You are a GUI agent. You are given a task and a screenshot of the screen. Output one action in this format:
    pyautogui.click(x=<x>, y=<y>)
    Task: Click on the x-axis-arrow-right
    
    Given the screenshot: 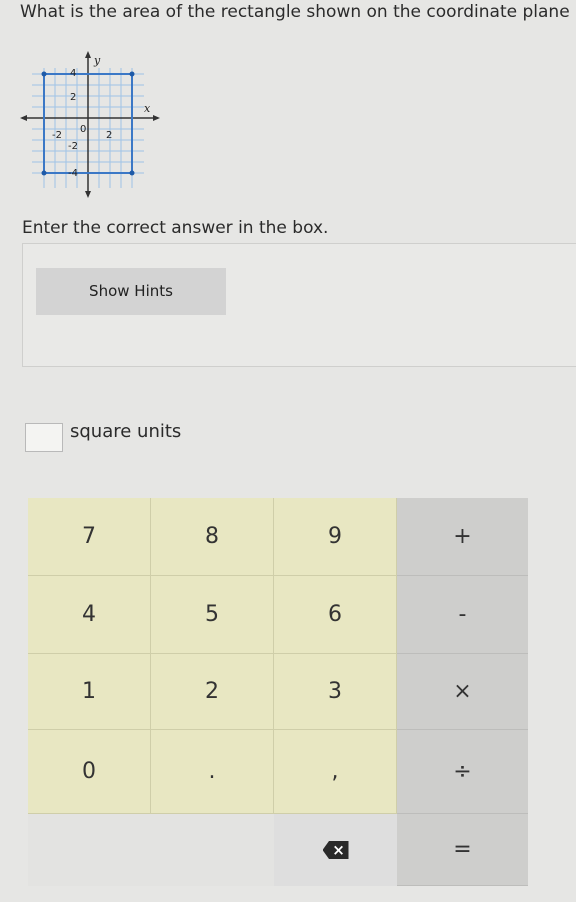 What is the action you would take?
    pyautogui.click(x=156, y=118)
    